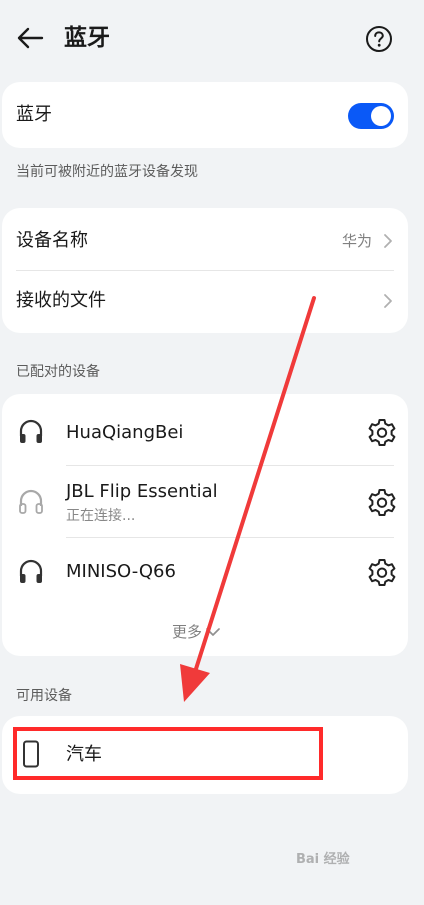 The image size is (424, 905). What do you see at coordinates (205, 574) in the screenshot?
I see `paired-device-row: MINISO-Q66` at bounding box center [205, 574].